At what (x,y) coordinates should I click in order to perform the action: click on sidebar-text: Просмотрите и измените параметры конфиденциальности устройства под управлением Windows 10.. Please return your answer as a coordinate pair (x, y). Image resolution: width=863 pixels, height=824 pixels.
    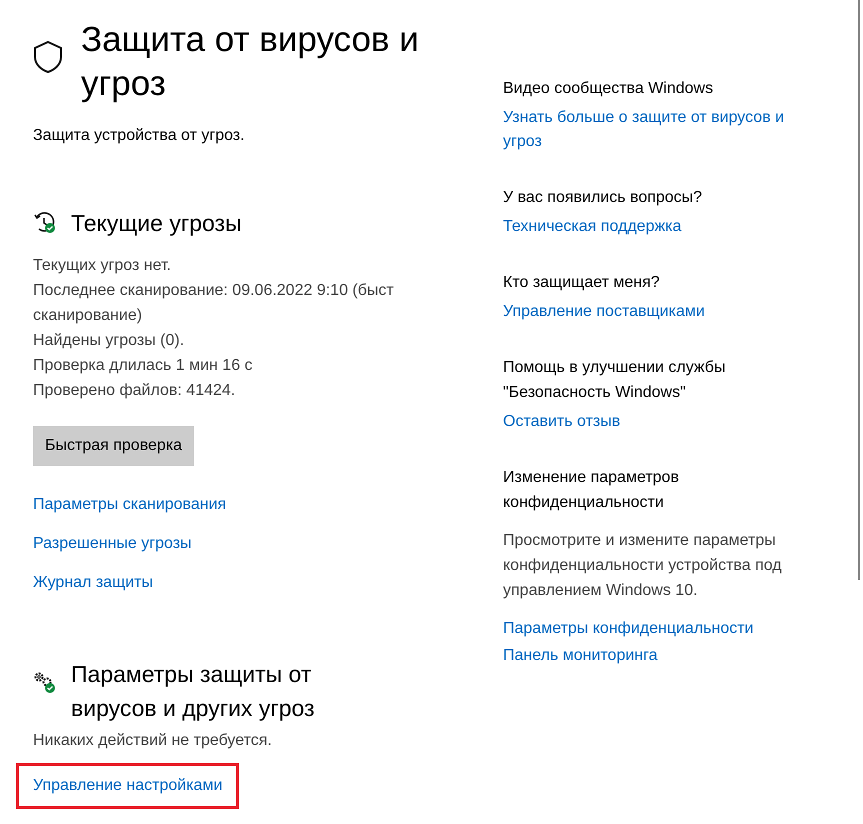
    Looking at the image, I should click on (643, 566).